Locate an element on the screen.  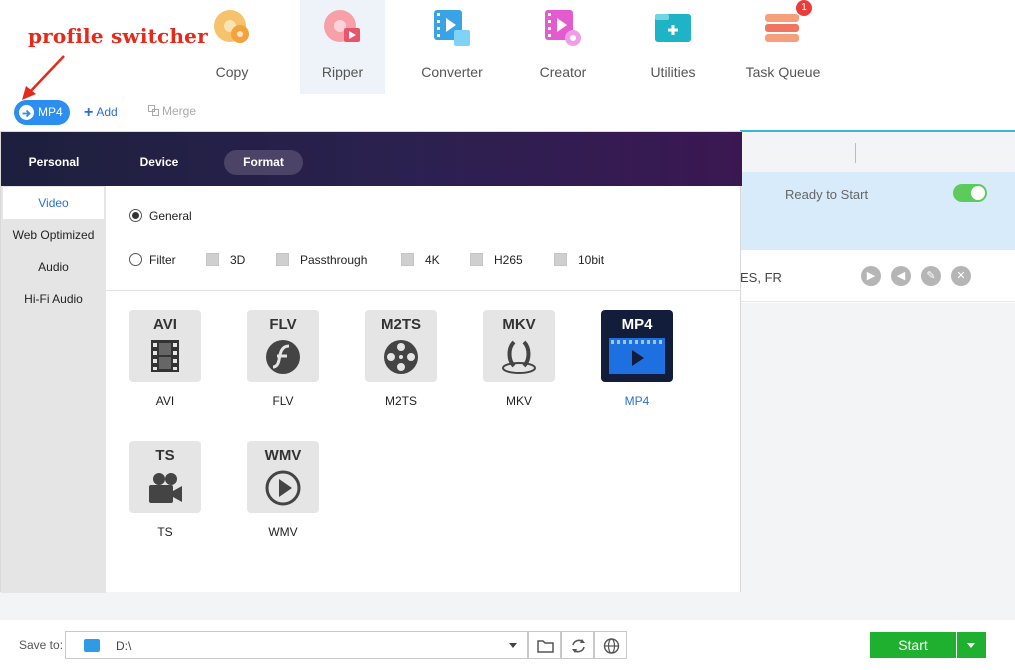
filter-radio is located at coordinates (135, 259).